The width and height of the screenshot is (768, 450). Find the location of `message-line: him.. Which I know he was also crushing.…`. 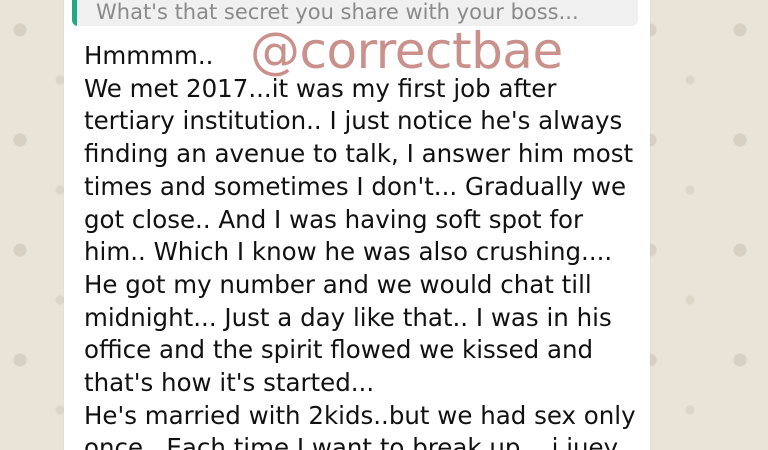

message-line: him.. Which I know he was also crushing.… is located at coordinates (348, 252).